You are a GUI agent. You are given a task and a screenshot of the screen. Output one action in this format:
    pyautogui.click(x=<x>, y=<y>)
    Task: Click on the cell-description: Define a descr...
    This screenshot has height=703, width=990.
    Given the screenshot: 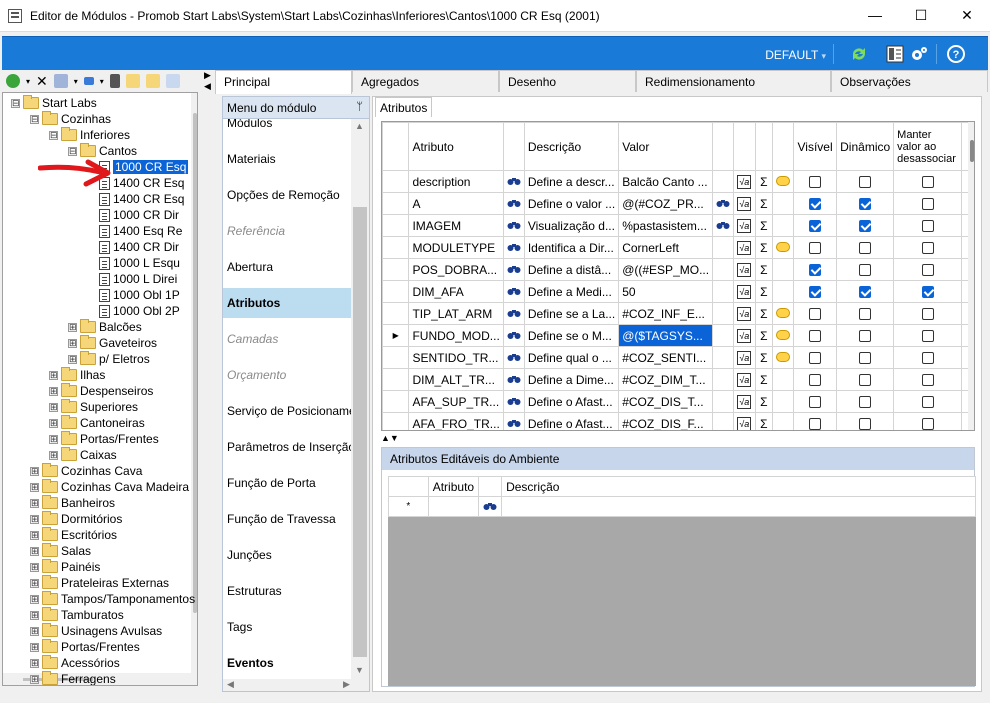 What is the action you would take?
    pyautogui.click(x=571, y=181)
    